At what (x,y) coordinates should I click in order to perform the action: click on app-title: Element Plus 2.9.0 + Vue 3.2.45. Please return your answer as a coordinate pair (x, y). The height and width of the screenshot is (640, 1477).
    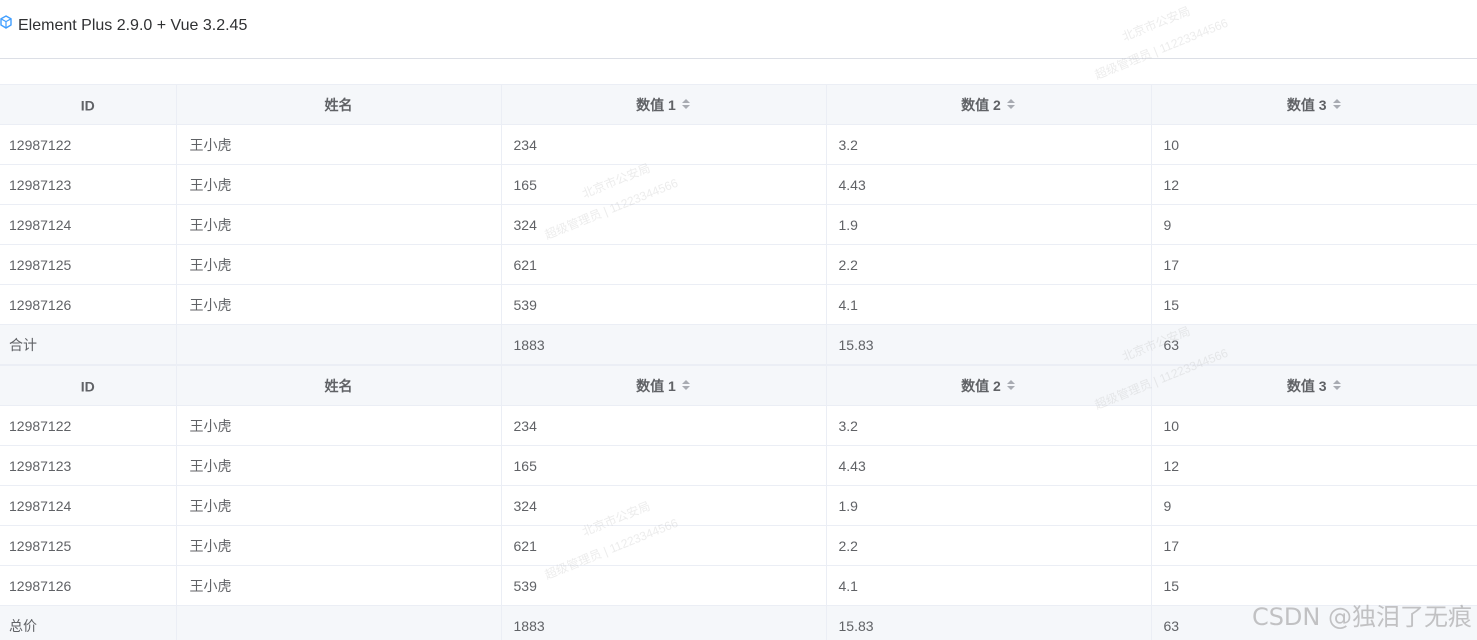
    Looking at the image, I should click on (133, 25).